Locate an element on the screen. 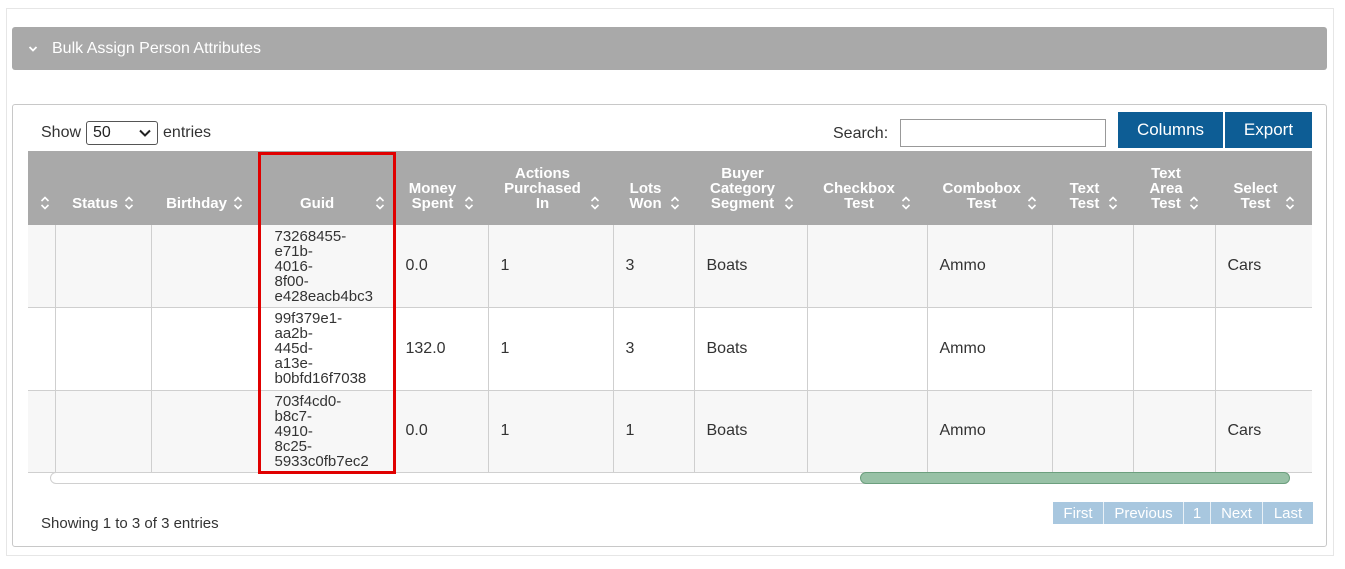  column-header-birthday: Birthday is located at coordinates (204, 188).